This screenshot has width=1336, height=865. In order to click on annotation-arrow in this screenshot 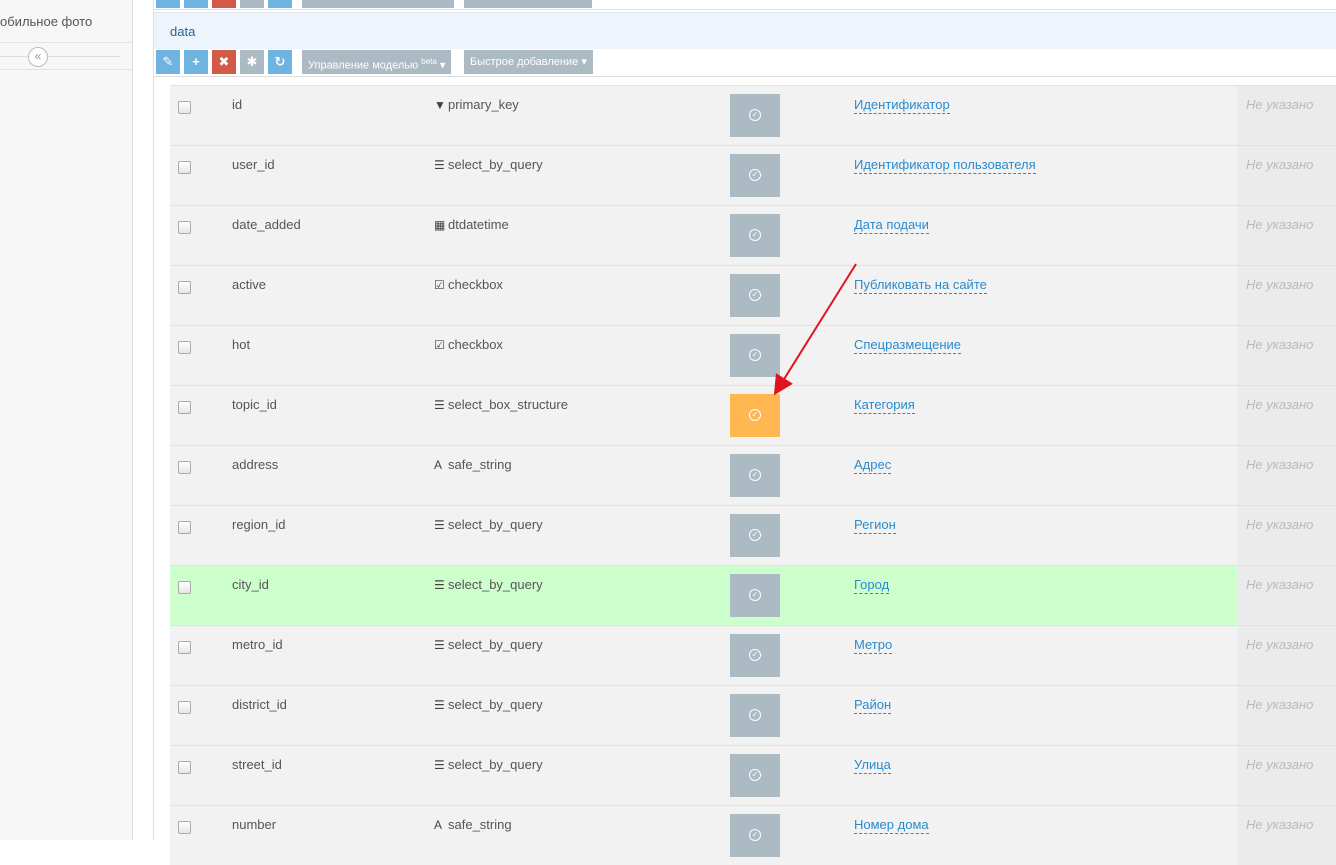, I will do `click(815, 329)`.